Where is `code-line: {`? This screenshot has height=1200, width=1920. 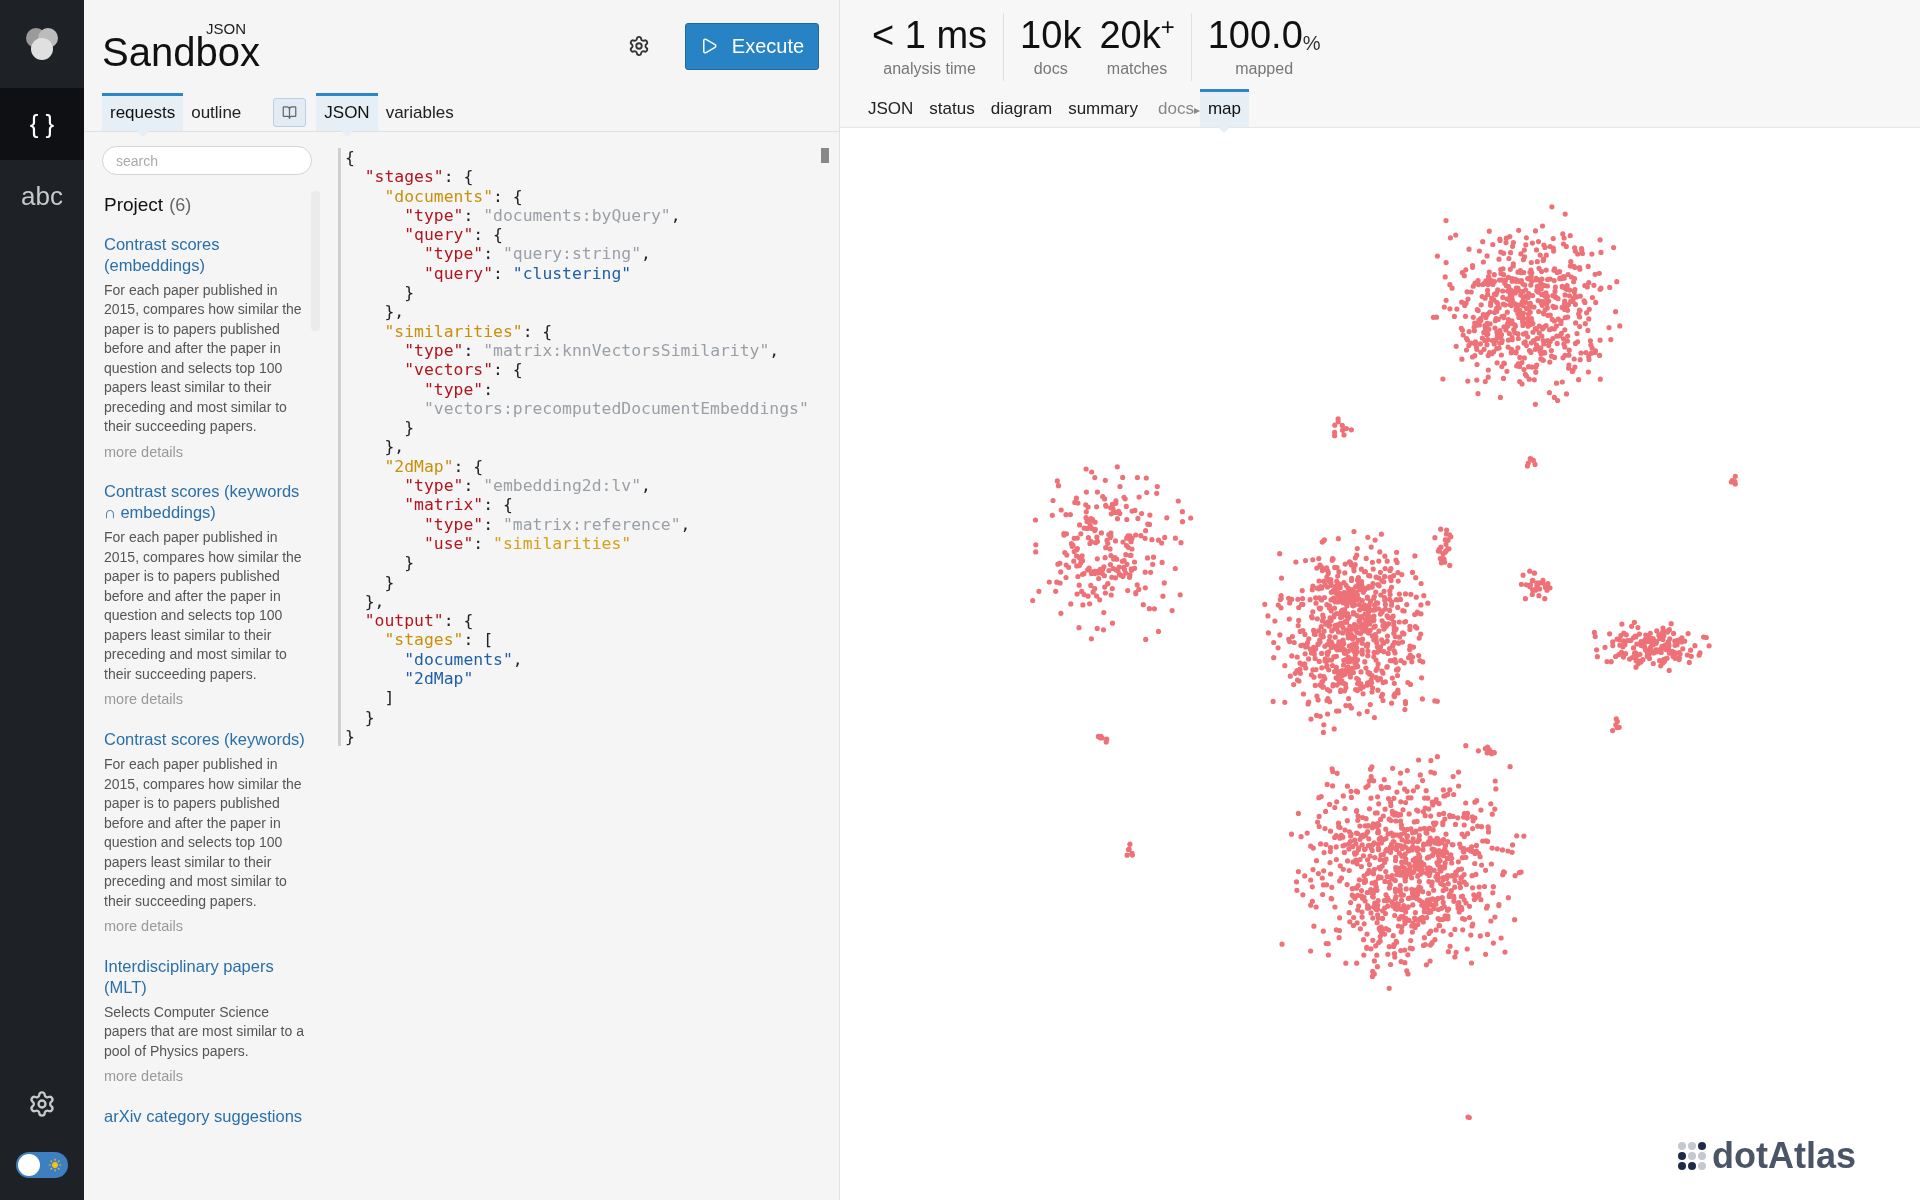
code-line: { is located at coordinates (350, 158).